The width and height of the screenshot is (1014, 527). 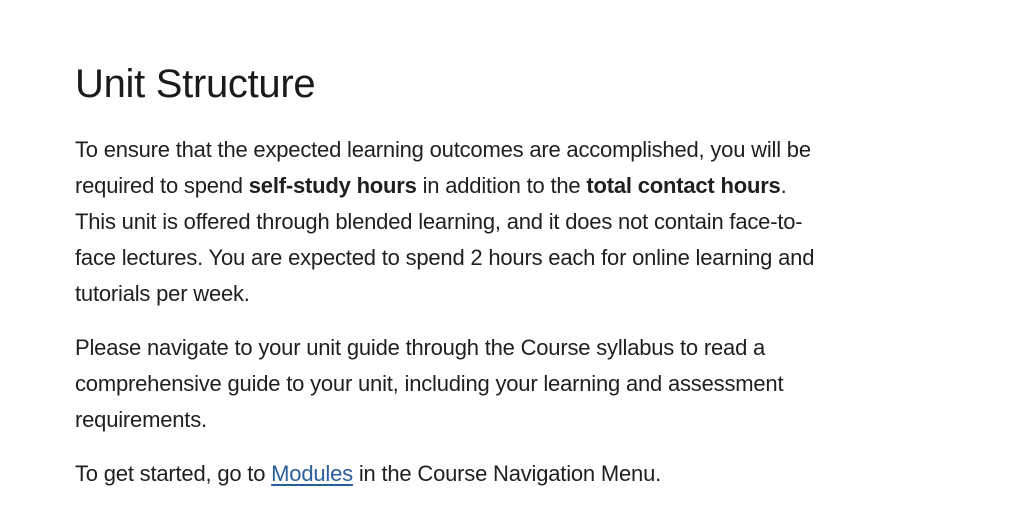 What do you see at coordinates (683, 185) in the screenshot?
I see `total-contact-hours-emphasis: total contact hours` at bounding box center [683, 185].